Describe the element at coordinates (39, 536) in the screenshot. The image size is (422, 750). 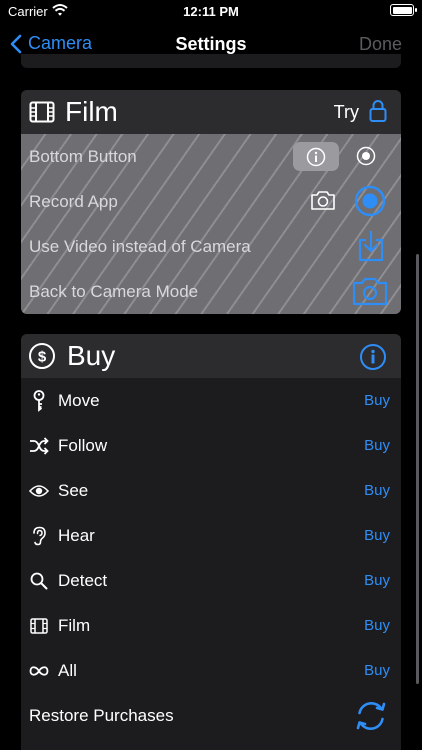
I see `ear-icon` at that location.